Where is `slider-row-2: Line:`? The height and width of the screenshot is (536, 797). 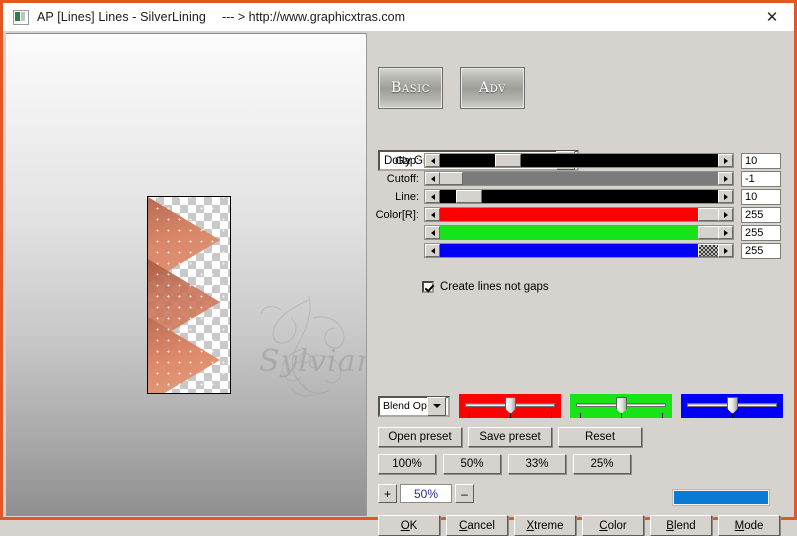 slider-row-2: Line: is located at coordinates (580, 196).